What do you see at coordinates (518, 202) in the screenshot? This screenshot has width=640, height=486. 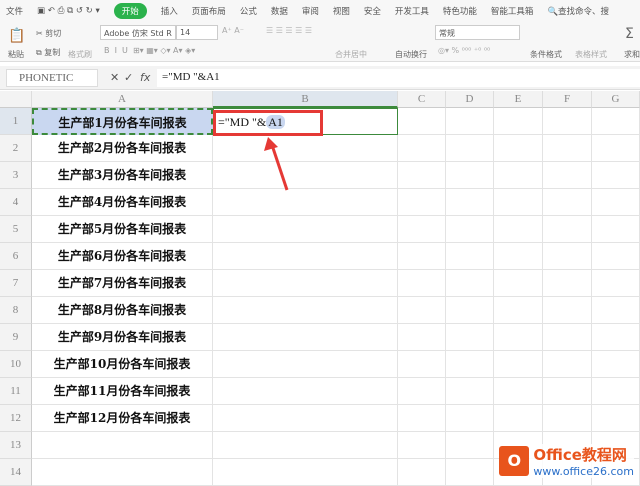 I see `cell-E4` at bounding box center [518, 202].